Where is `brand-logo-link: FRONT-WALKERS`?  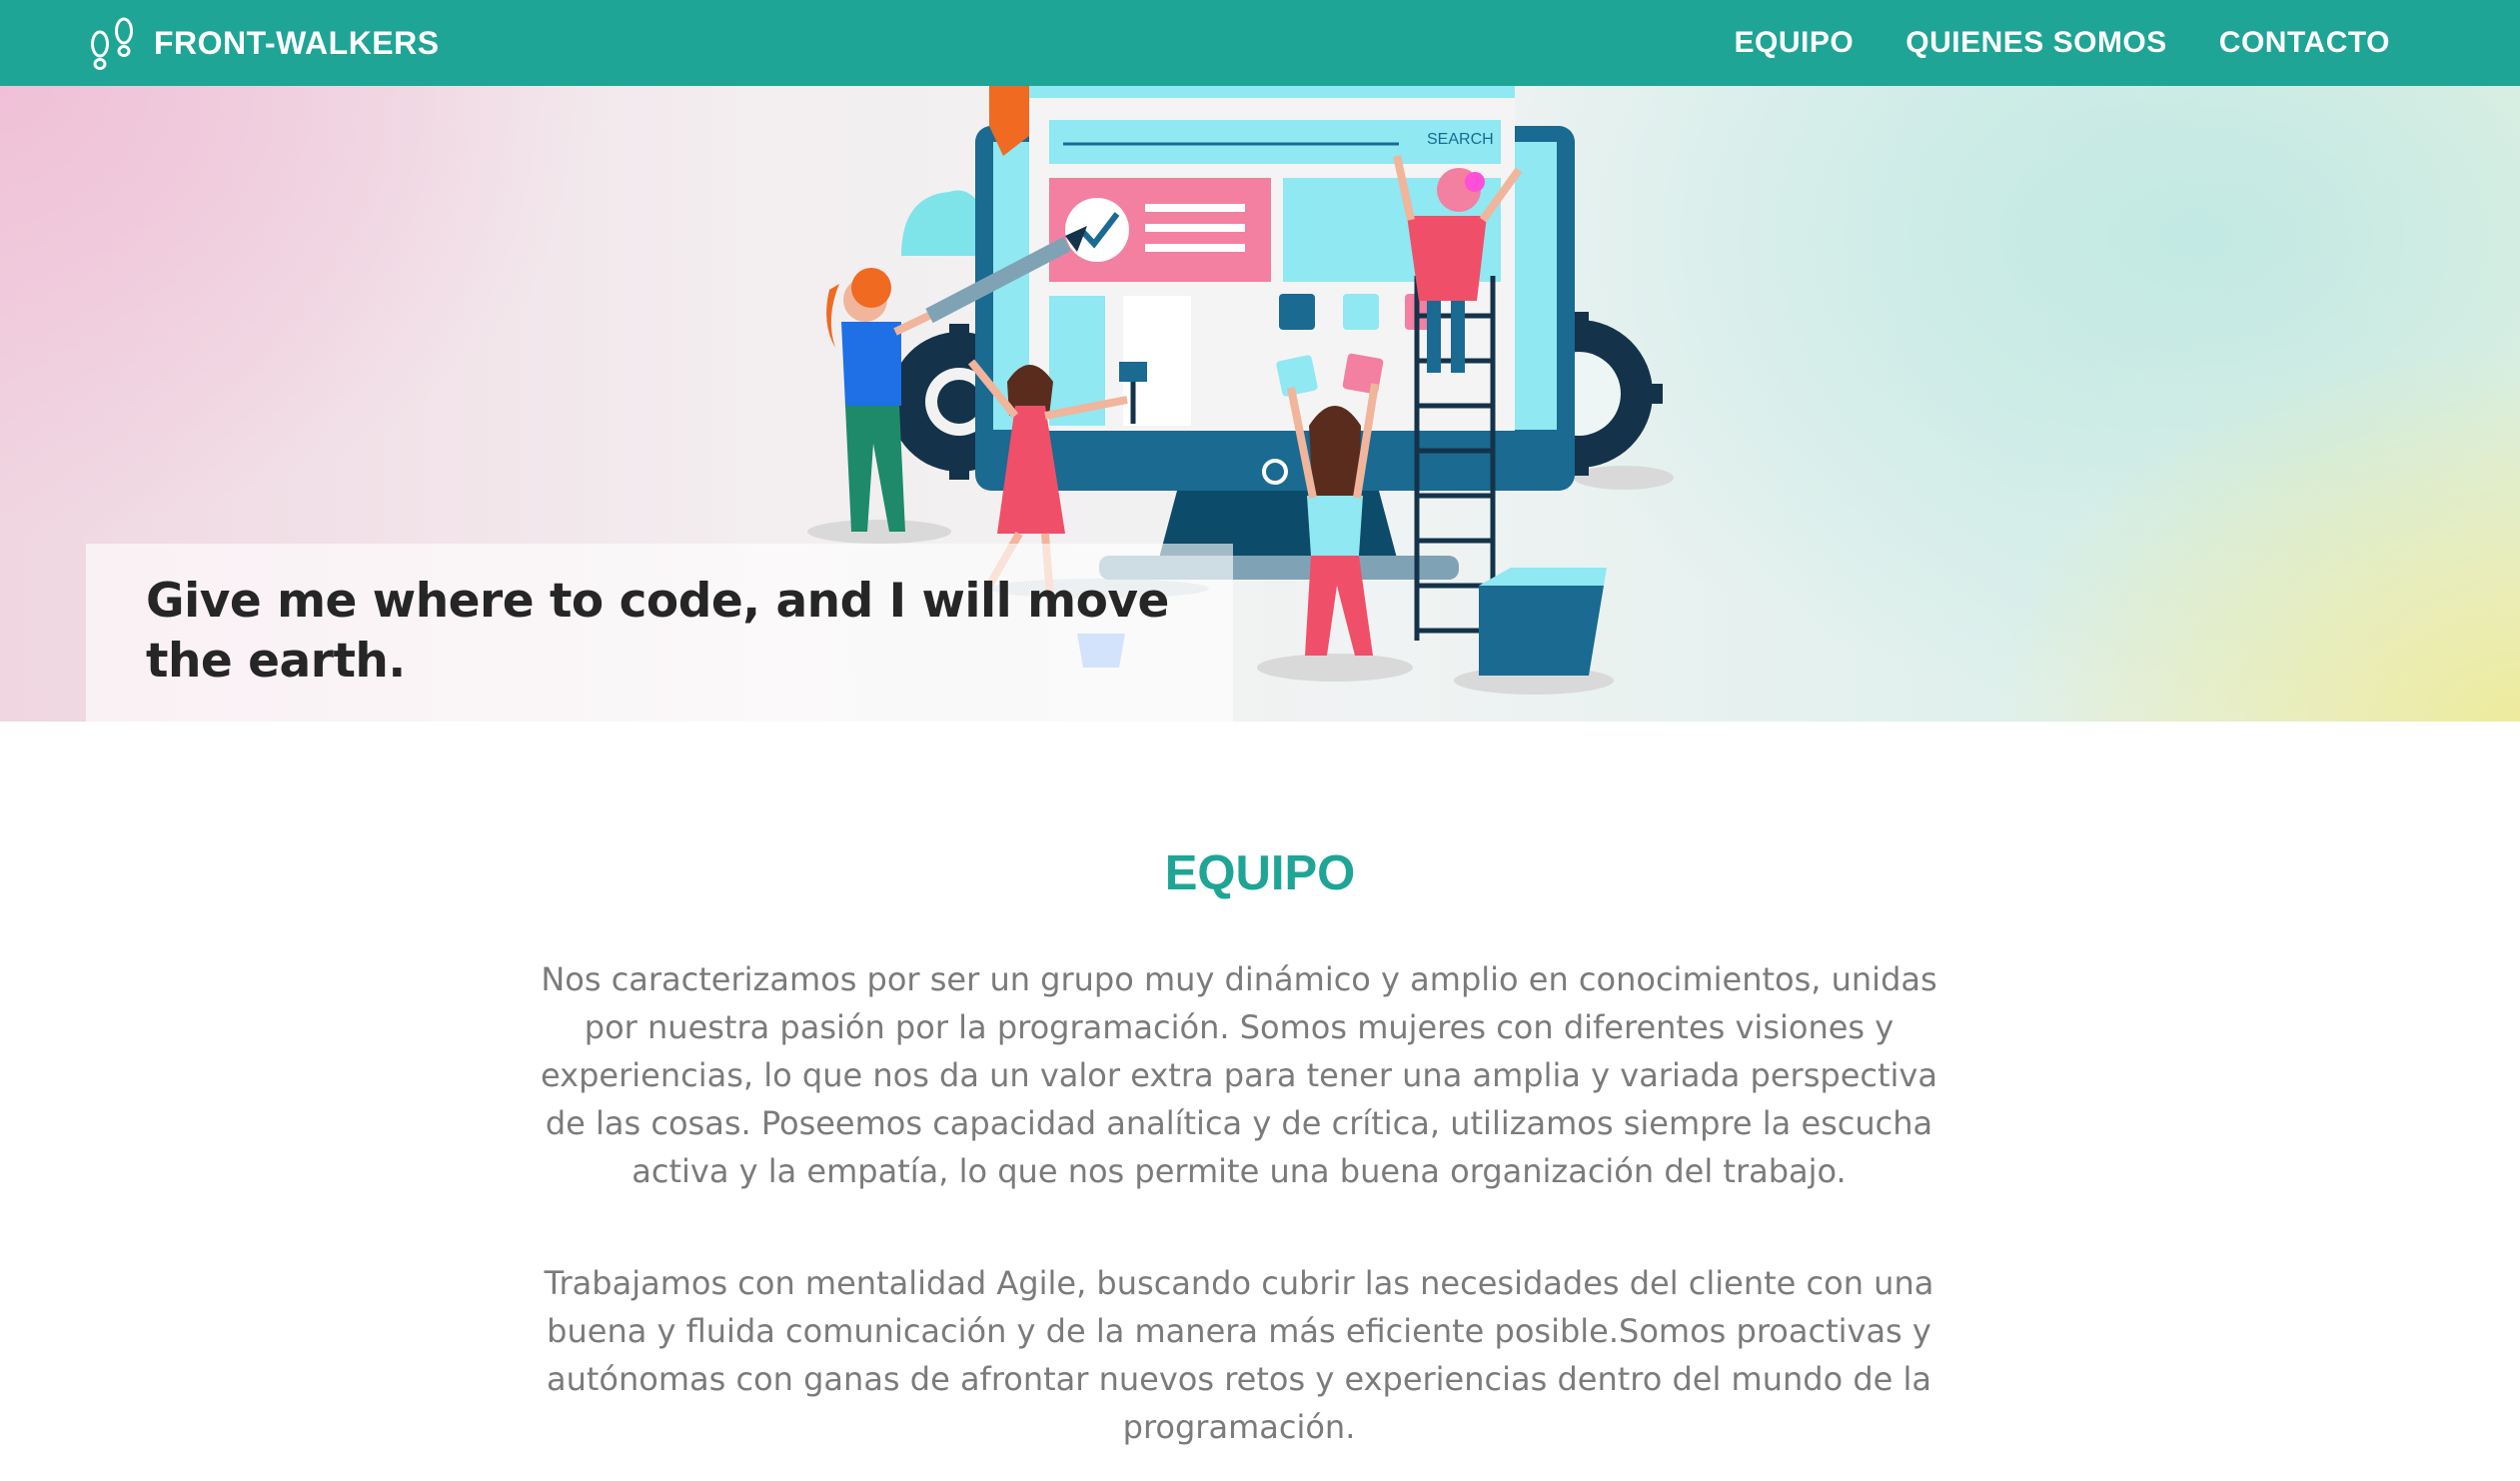
brand-logo-link: FRONT-WALKERS is located at coordinates (262, 43).